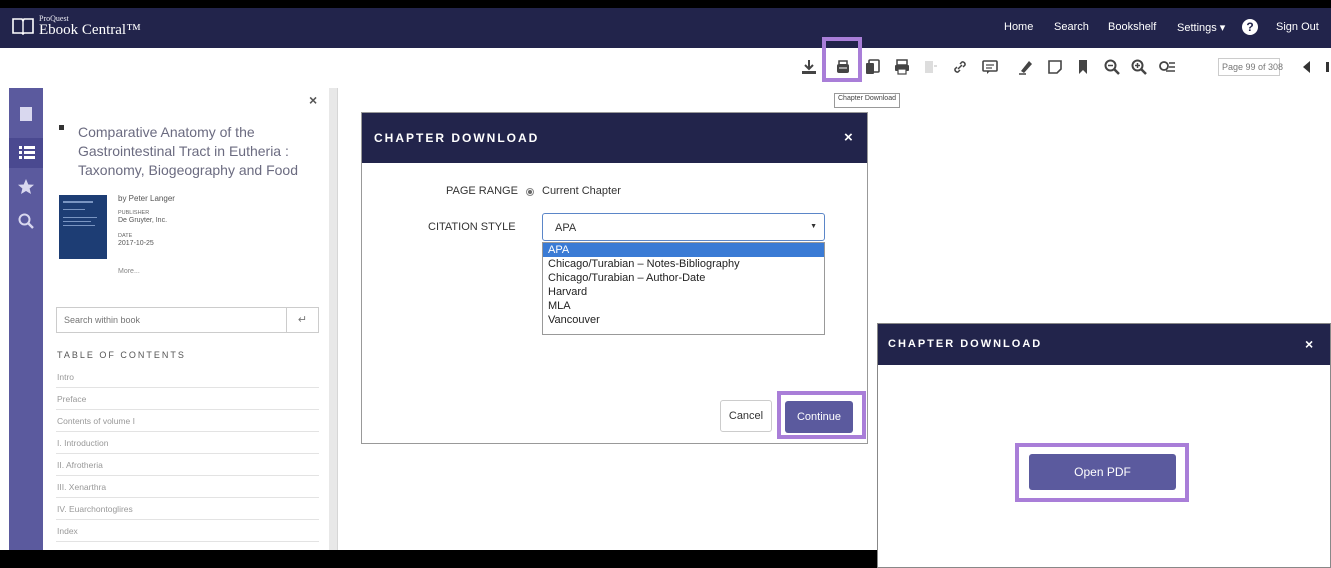 The height and width of the screenshot is (568, 1331). I want to click on citation-option-chicago-notes: Chicago/Turabian – Notes-Bibliography, so click(683, 264).